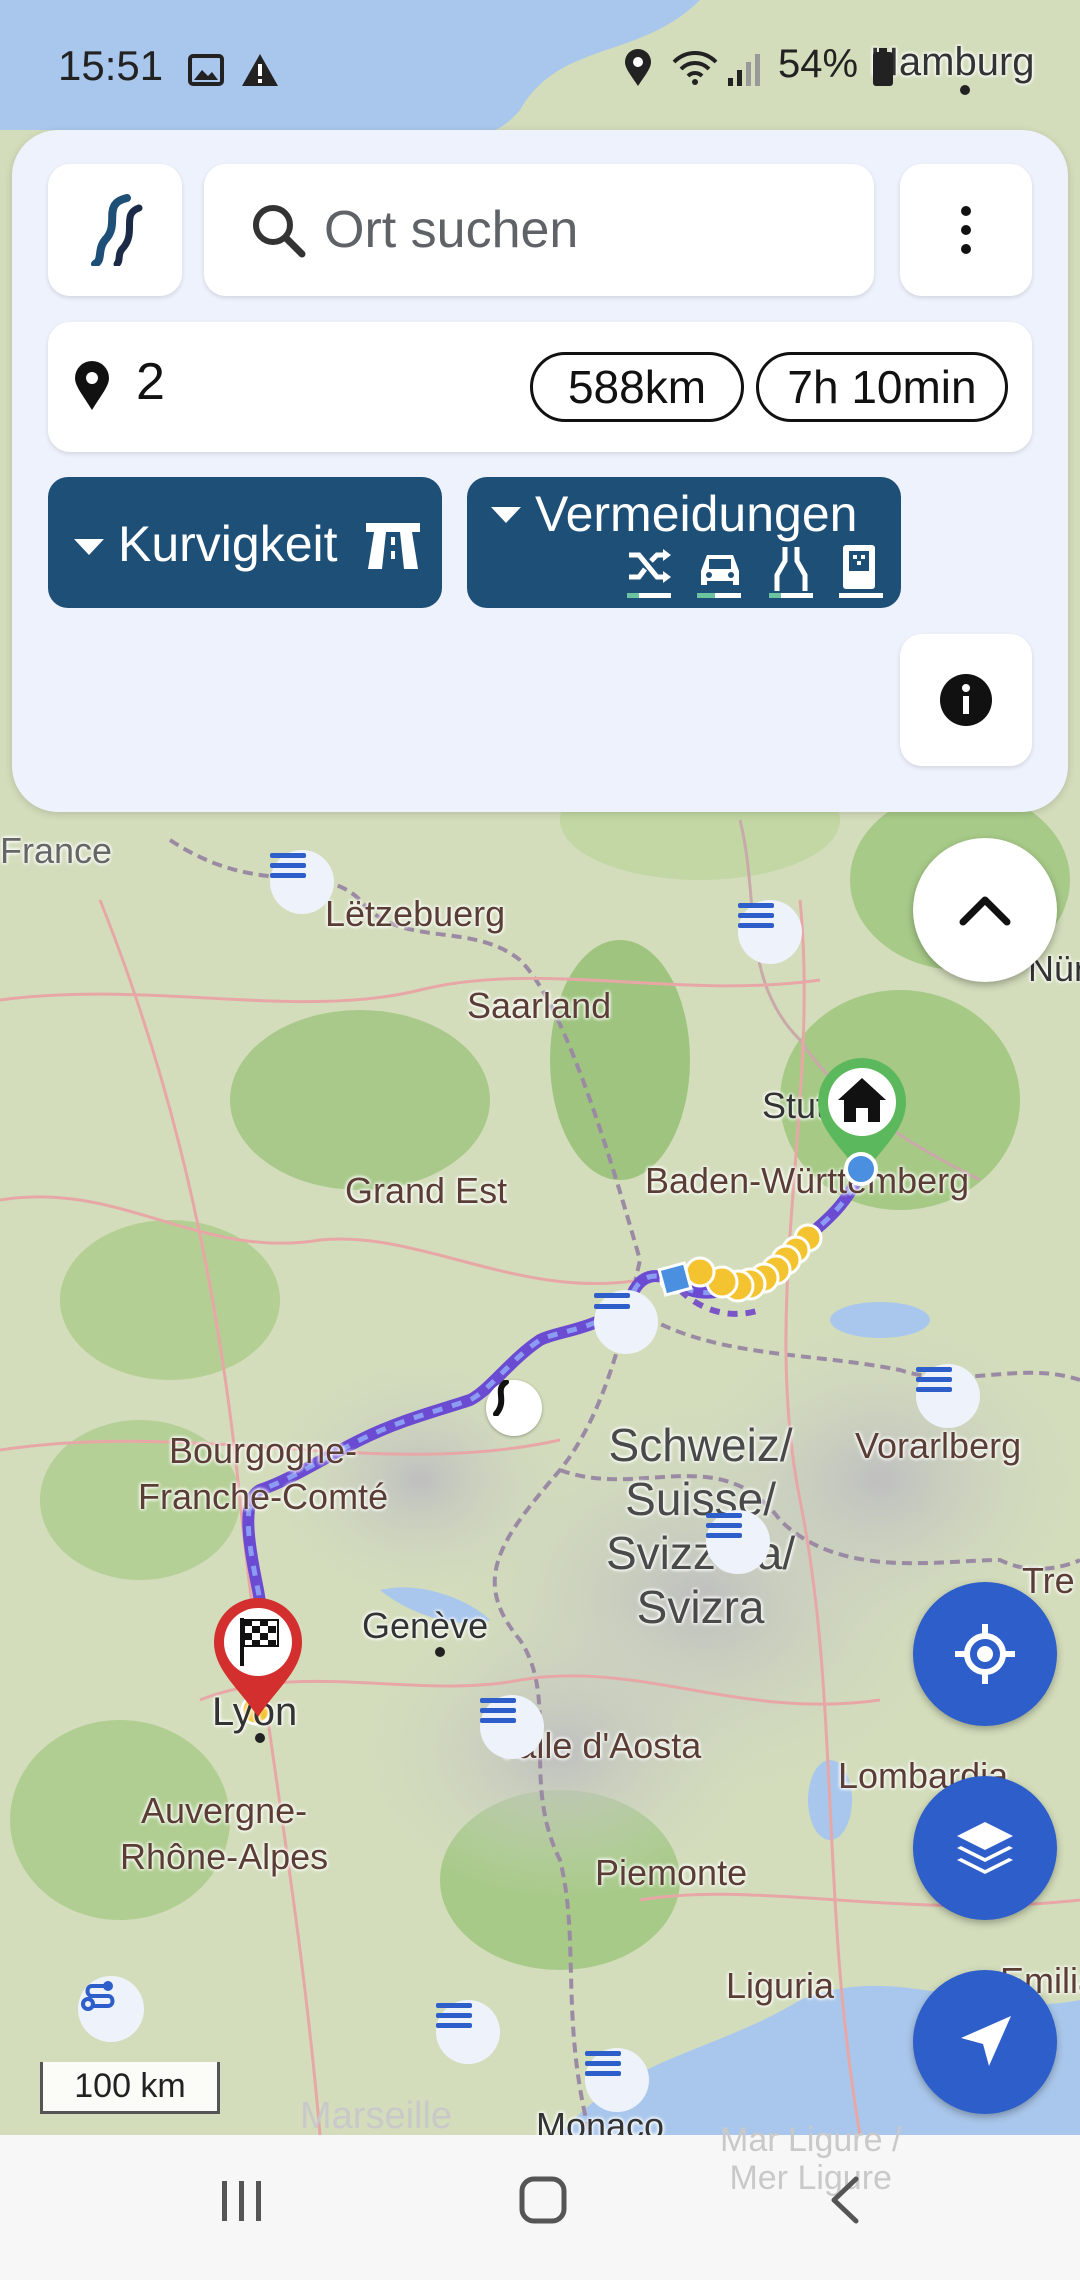 This screenshot has height=2280, width=1080. What do you see at coordinates (720, 570) in the screenshot?
I see `car-icon` at bounding box center [720, 570].